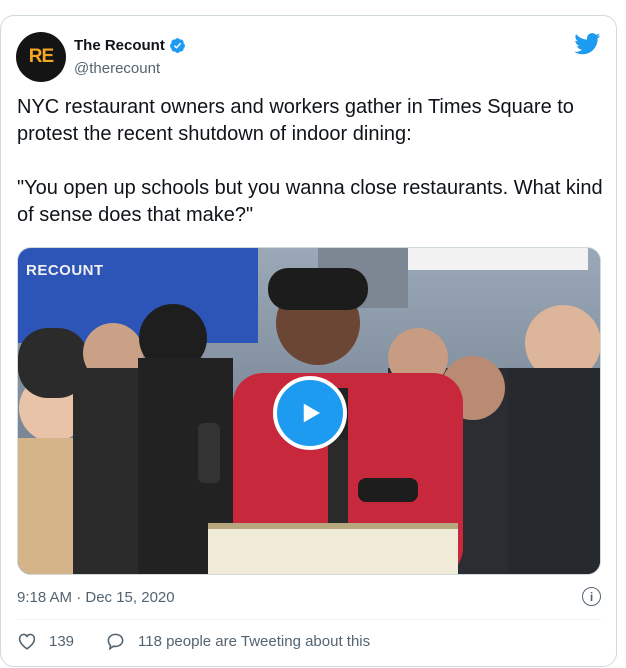 The image size is (626, 668). Describe the element at coordinates (254, 641) in the screenshot. I see `conversation-text: 118 people are Tweeting about this` at that location.